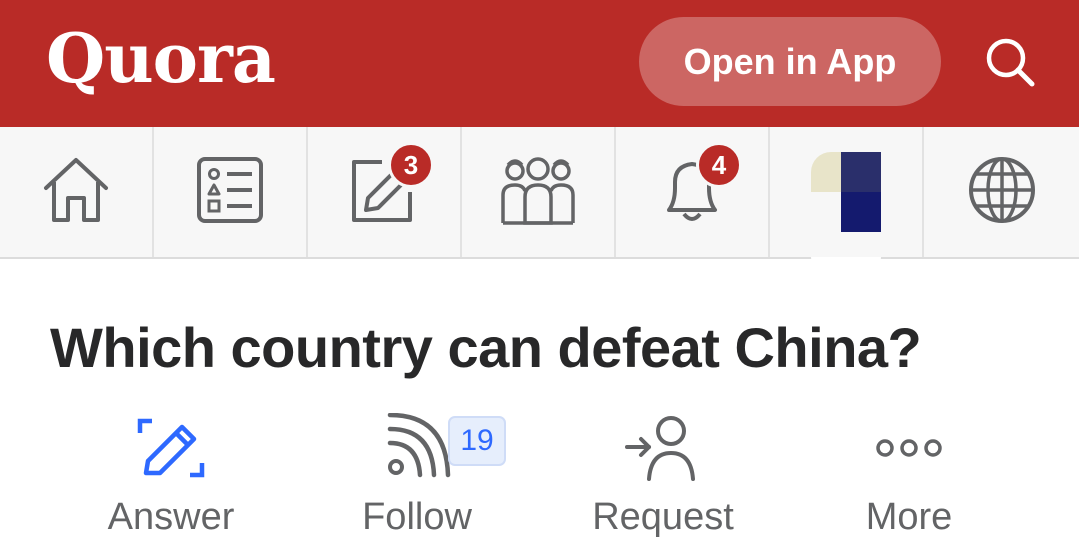 This screenshot has width=1079, height=546. What do you see at coordinates (171, 448) in the screenshot?
I see `answer-pencil-icon` at bounding box center [171, 448].